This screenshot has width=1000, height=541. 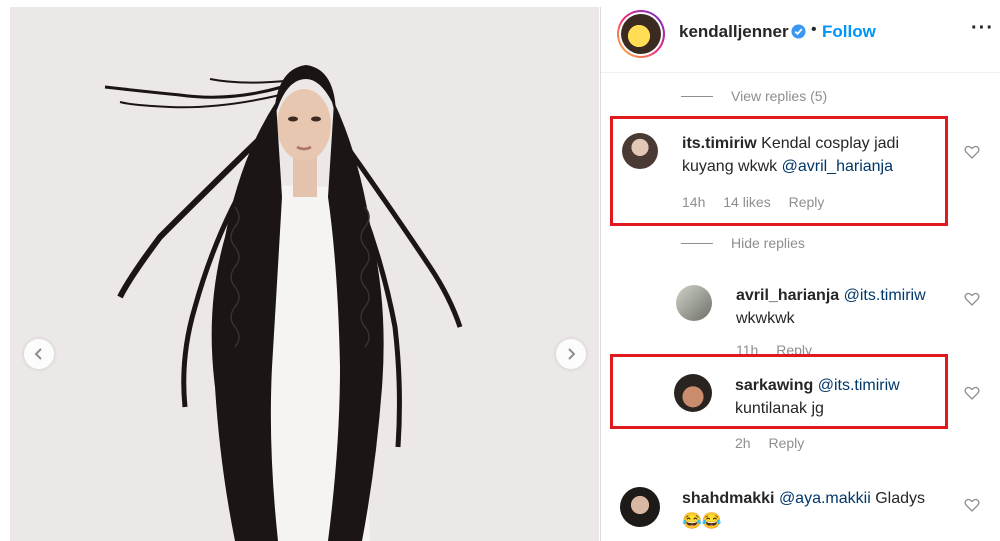 What do you see at coordinates (779, 96) in the screenshot?
I see `view-replies-button: View replies (5)` at bounding box center [779, 96].